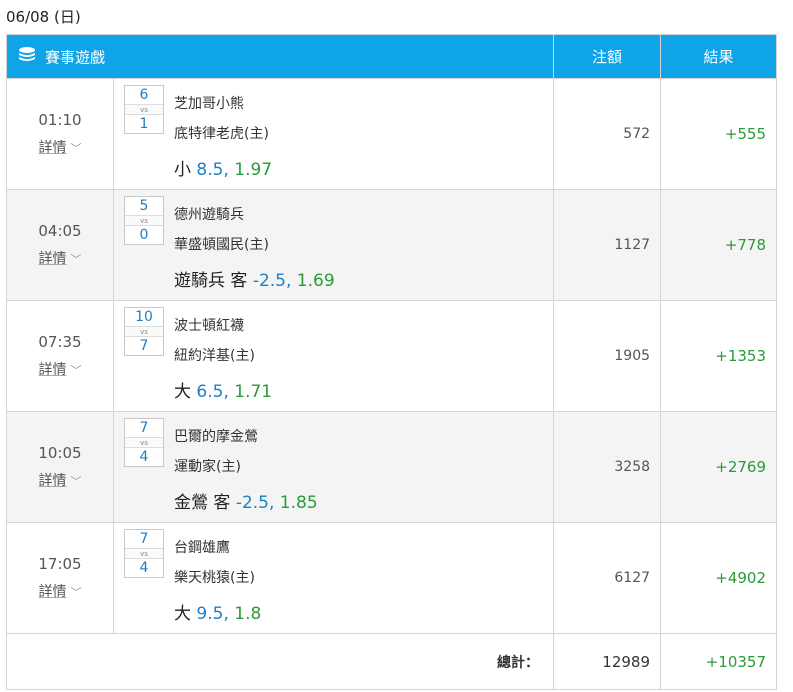 This screenshot has width=793, height=692. What do you see at coordinates (27, 57) in the screenshot?
I see `coin-stack-icon` at bounding box center [27, 57].